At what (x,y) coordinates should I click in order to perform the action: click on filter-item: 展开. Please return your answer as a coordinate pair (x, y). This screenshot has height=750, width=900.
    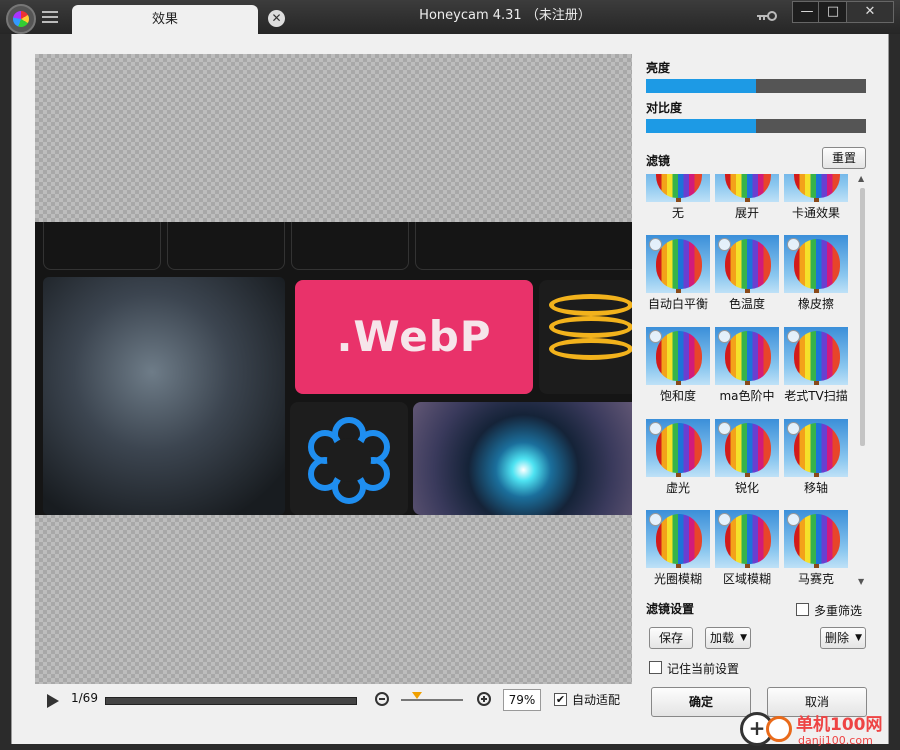
    Looking at the image, I should click on (747, 203).